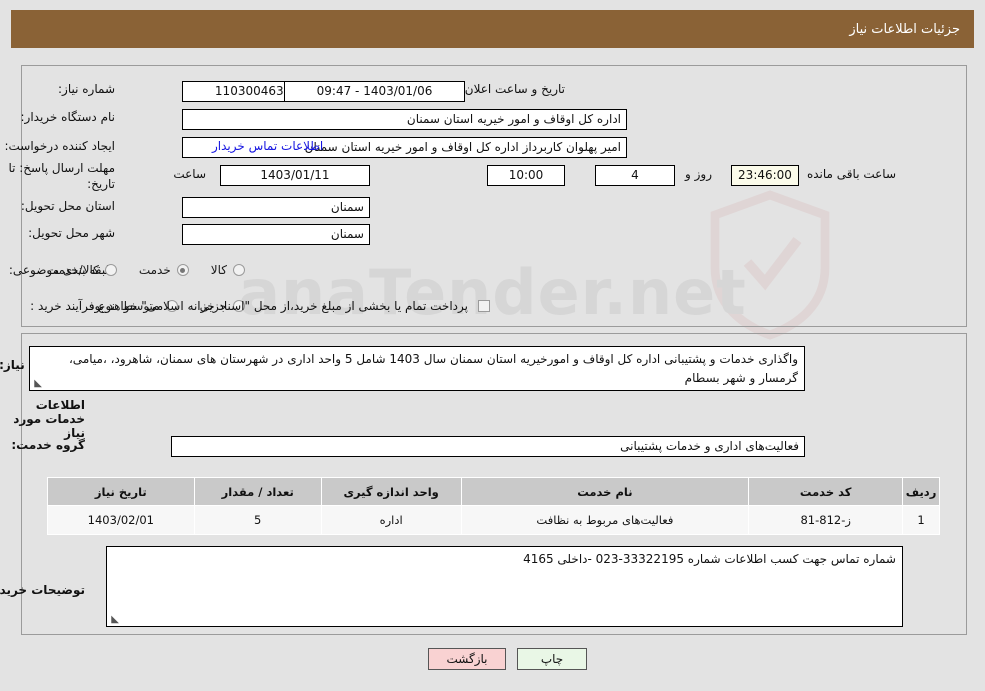 The width and height of the screenshot is (985, 691). Describe the element at coordinates (218, 270) in the screenshot. I see `category-option-label: کالا` at that location.